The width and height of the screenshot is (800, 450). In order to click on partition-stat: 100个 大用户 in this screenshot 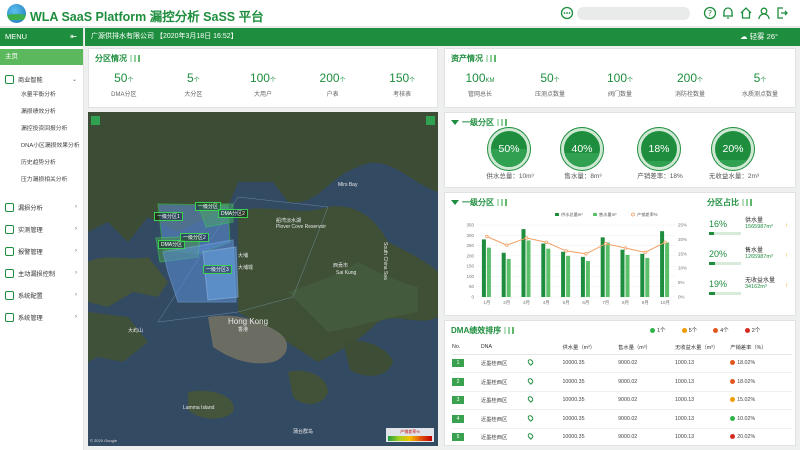, I will do `click(263, 84)`.